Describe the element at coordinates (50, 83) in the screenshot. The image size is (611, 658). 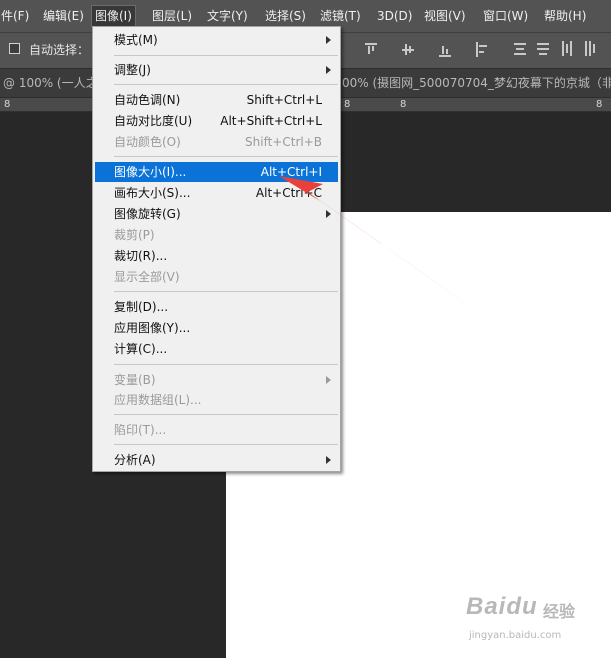
I see `document-tab-1: @ 100% (一人之` at that location.